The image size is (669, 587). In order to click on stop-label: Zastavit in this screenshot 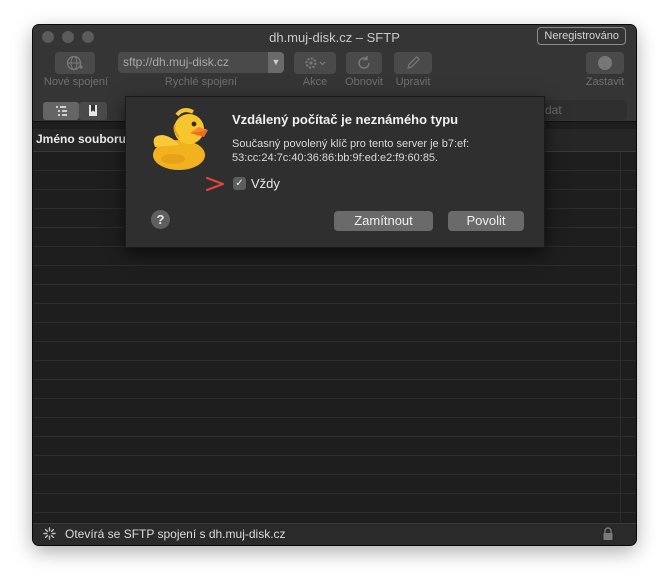, I will do `click(605, 82)`.